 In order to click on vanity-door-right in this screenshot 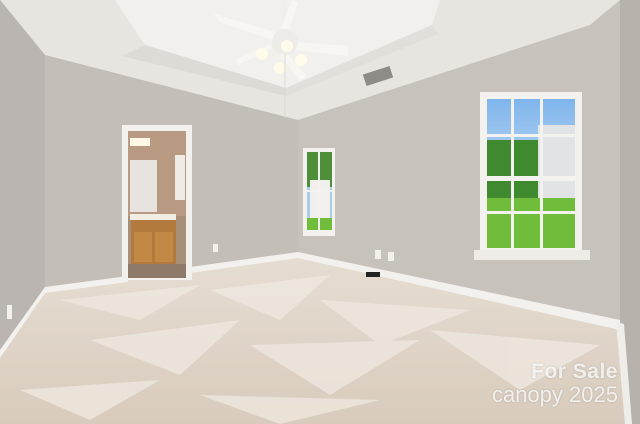, I will do `click(164, 247)`.